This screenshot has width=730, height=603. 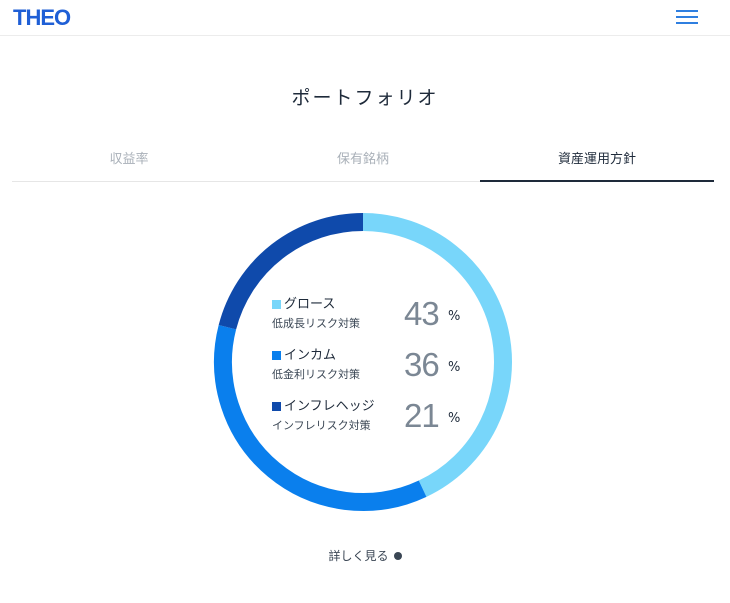 What do you see at coordinates (397, 555) in the screenshot?
I see `chevron-circle-icon` at bounding box center [397, 555].